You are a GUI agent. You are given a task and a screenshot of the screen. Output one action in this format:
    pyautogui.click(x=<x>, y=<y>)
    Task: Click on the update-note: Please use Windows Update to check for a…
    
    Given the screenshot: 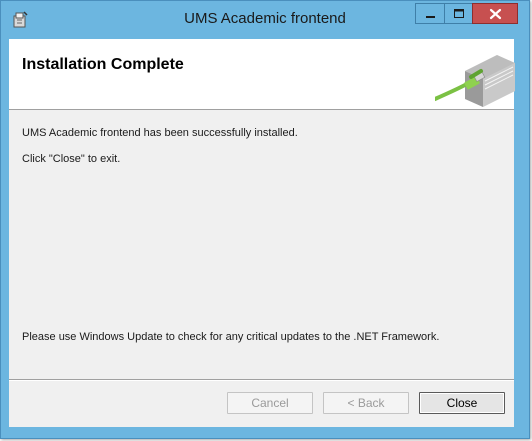 What is the action you would take?
    pyautogui.click(x=231, y=337)
    